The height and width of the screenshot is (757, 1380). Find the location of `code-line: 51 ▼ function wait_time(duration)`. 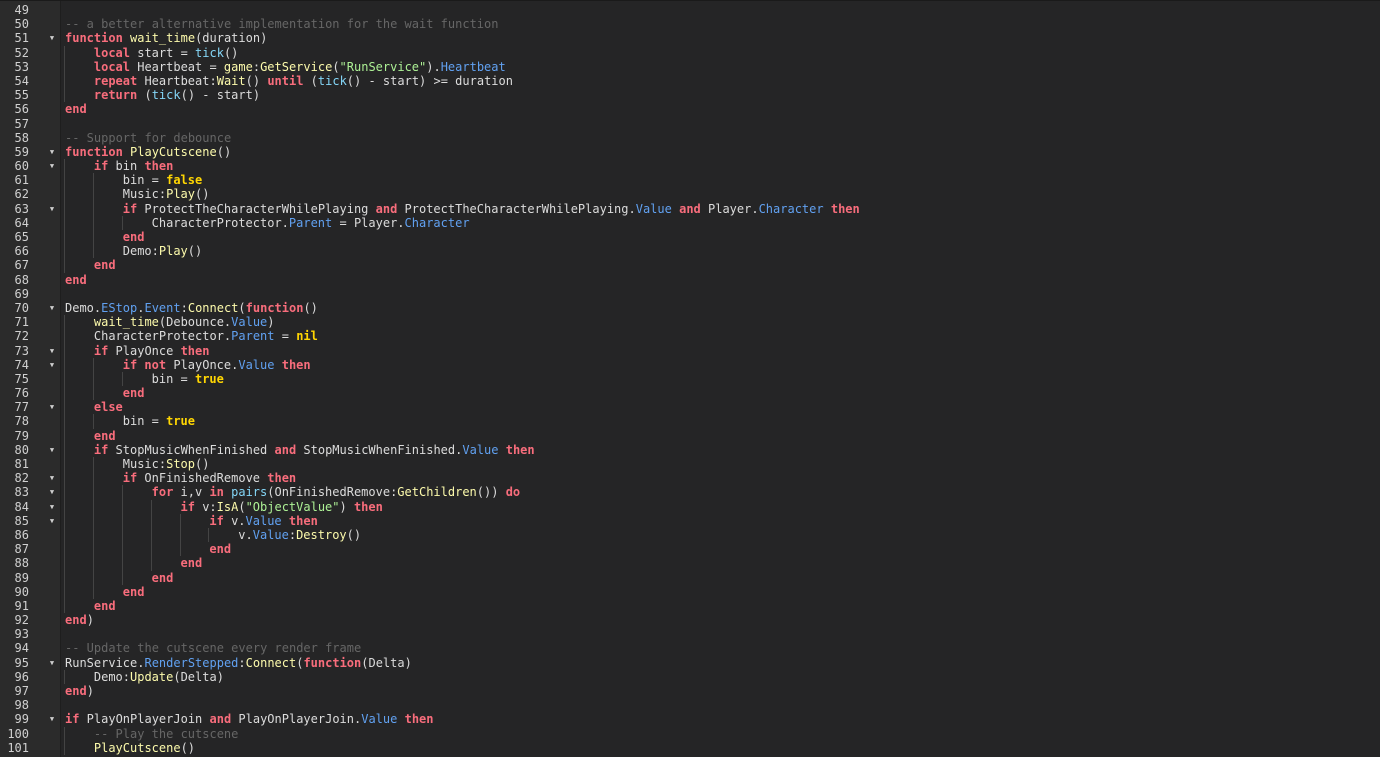

code-line: 51 ▼ function wait_time(duration) is located at coordinates (690, 38).